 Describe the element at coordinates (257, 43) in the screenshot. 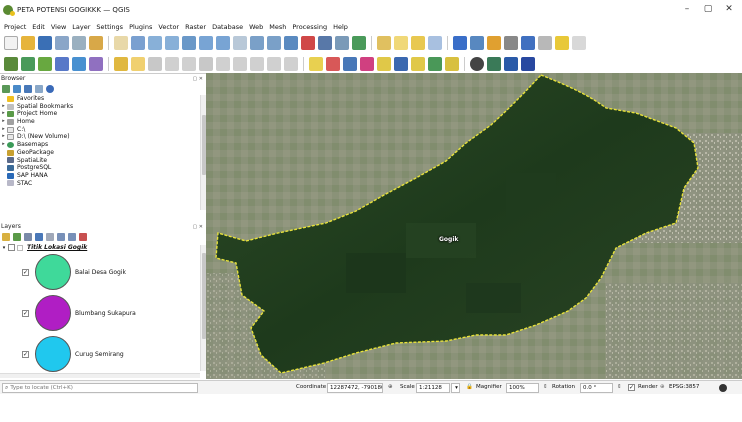

I see `zoom-last-icon` at that location.